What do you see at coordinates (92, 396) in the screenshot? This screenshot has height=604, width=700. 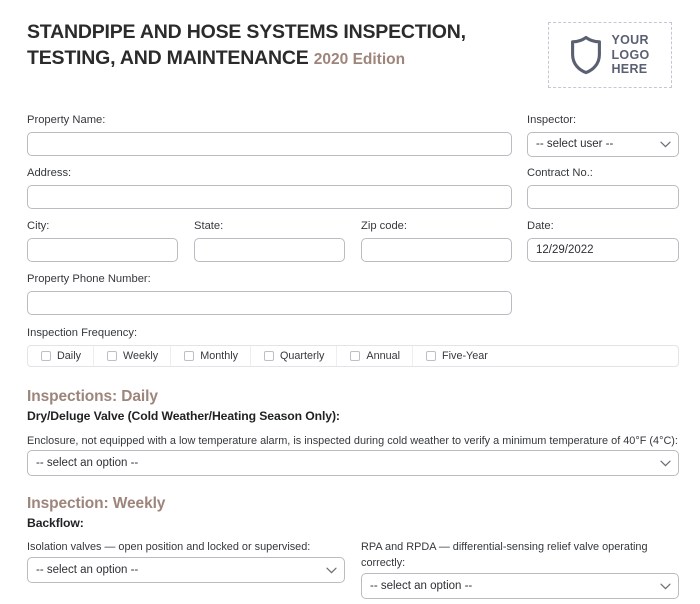 I see `daily-heading-text: Inspections: Daily` at bounding box center [92, 396].